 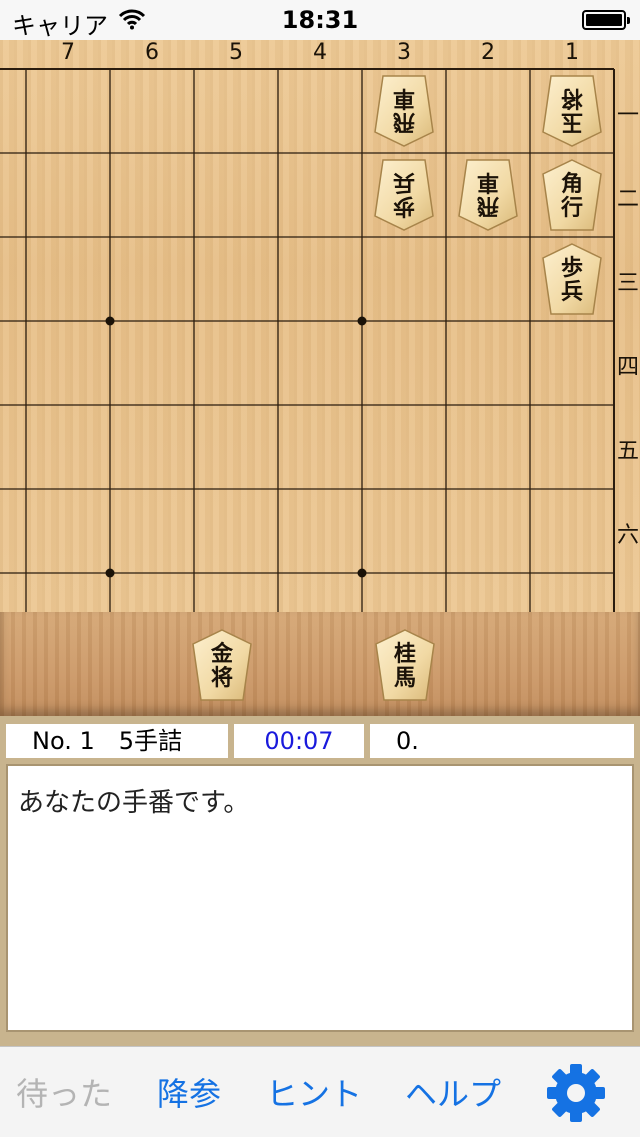 I want to click on problem-label: No. 1 5手詰, so click(x=117, y=741).